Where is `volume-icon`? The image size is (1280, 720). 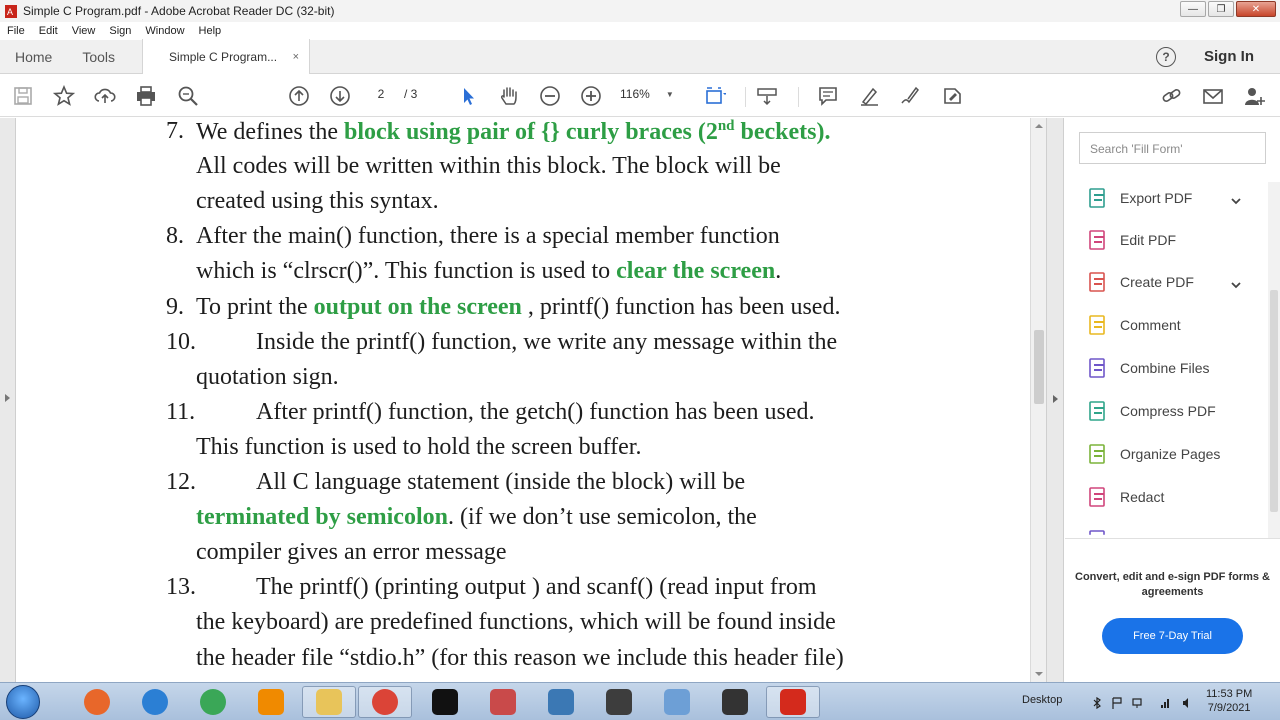 volume-icon is located at coordinates (1187, 702).